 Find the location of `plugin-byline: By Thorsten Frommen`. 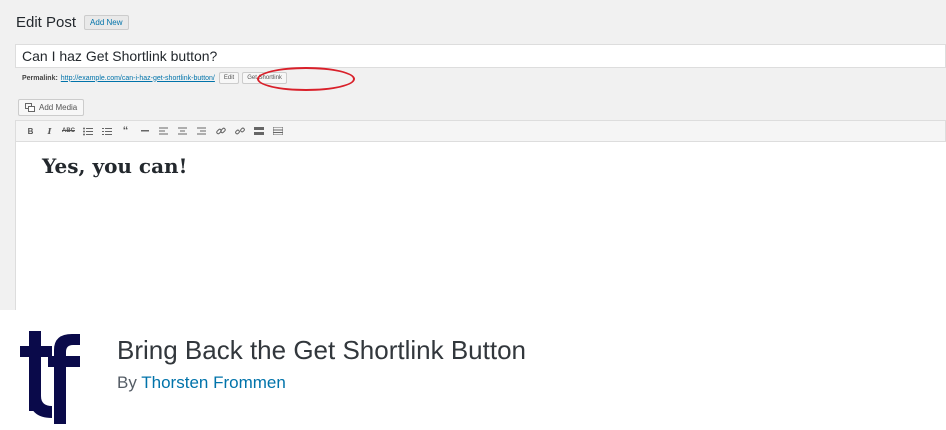

plugin-byline: By Thorsten Frommen is located at coordinates (201, 383).